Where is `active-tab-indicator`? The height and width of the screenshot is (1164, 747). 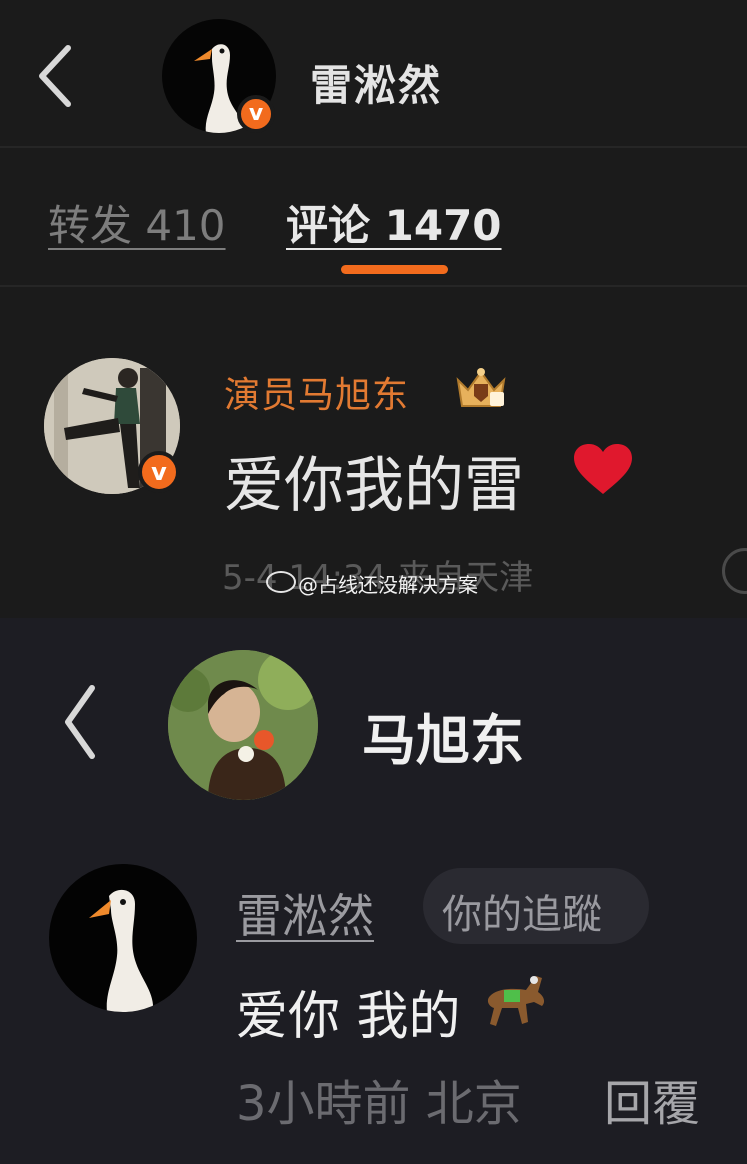 active-tab-indicator is located at coordinates (394, 269).